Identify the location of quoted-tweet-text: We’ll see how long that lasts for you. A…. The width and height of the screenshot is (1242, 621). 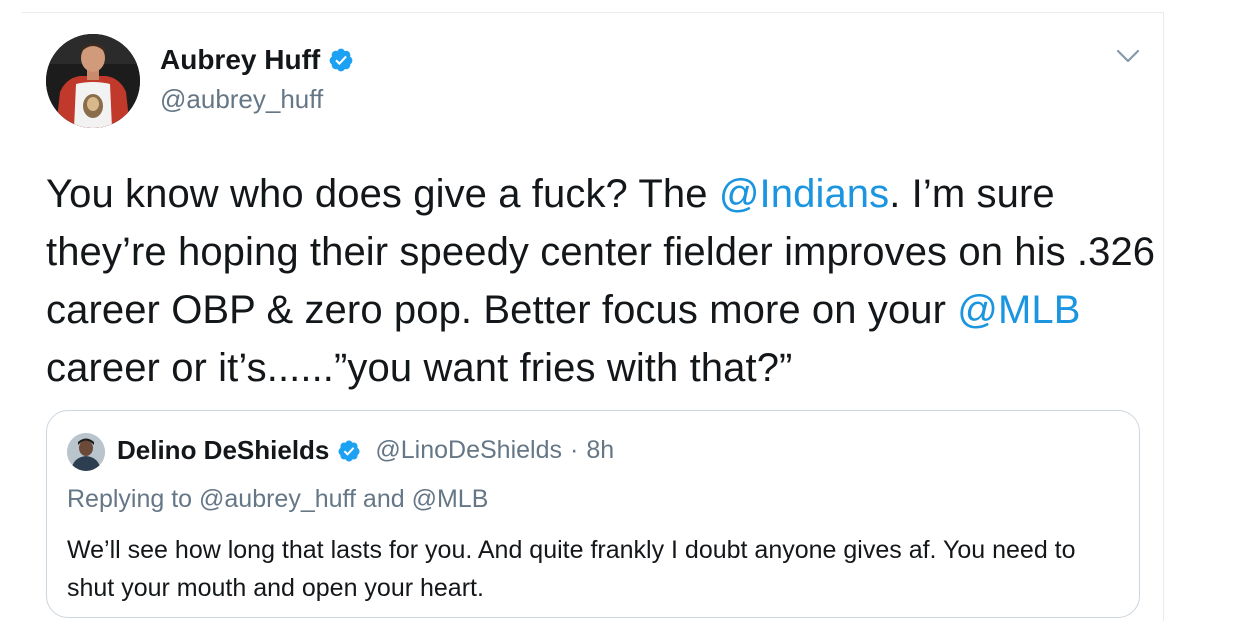
(571, 569).